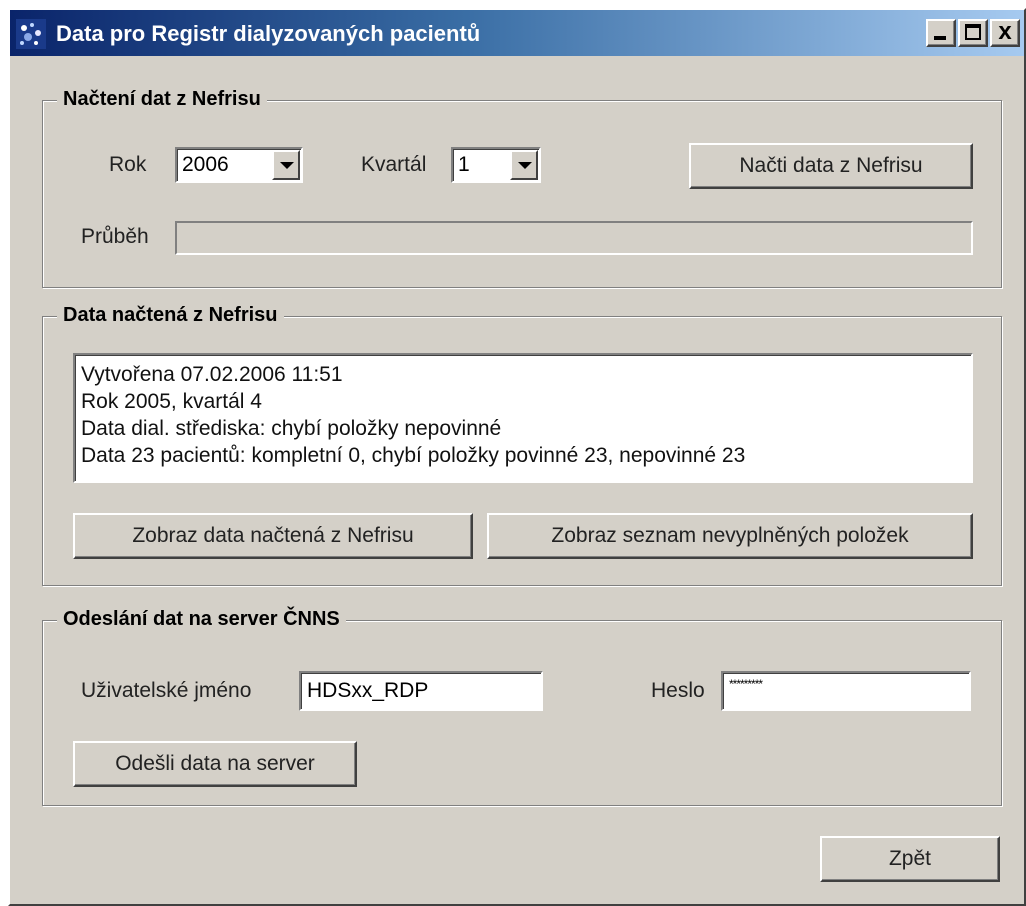  I want to click on window-title: Data pro Registr dialyzovaných pacientů, so click(268, 33).